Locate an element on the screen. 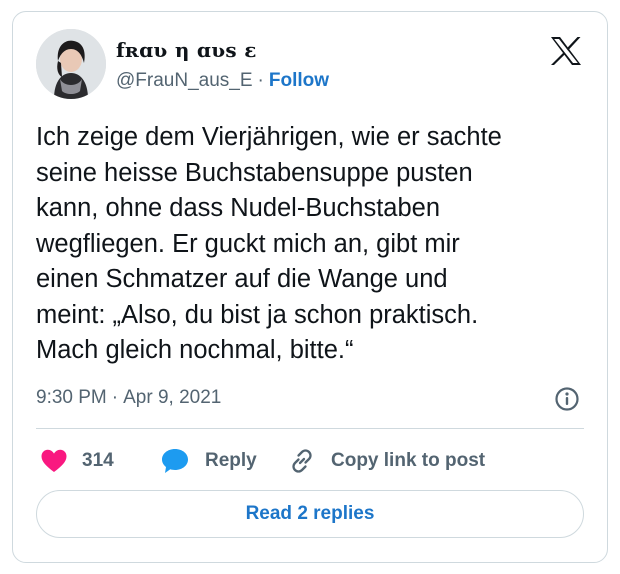 The width and height of the screenshot is (620, 574). copy-link-button: Copy link to post is located at coordinates (386, 461).